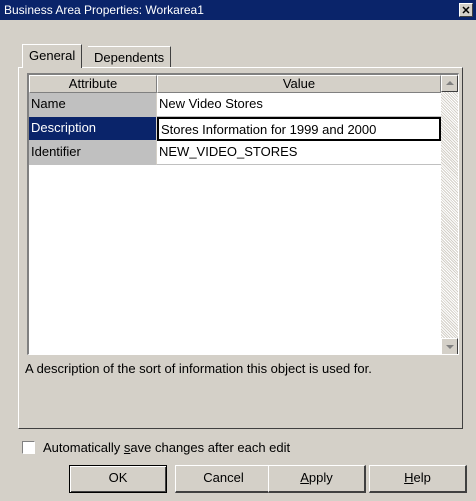  I want to click on window-title: Business Area Properties: Workarea1, so click(104, 10).